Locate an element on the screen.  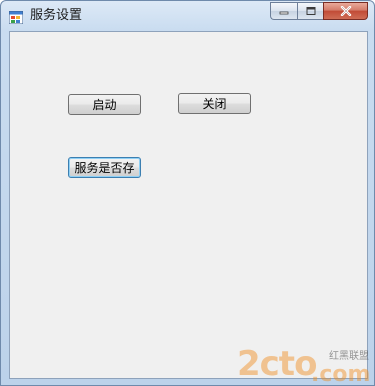
close-icon is located at coordinates (345, 11).